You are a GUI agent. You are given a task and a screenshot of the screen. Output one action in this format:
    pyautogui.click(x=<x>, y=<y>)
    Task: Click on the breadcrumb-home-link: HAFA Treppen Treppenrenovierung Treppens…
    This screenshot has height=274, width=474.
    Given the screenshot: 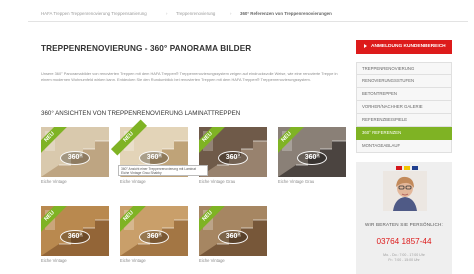 What is the action you would take?
    pyautogui.click(x=94, y=13)
    